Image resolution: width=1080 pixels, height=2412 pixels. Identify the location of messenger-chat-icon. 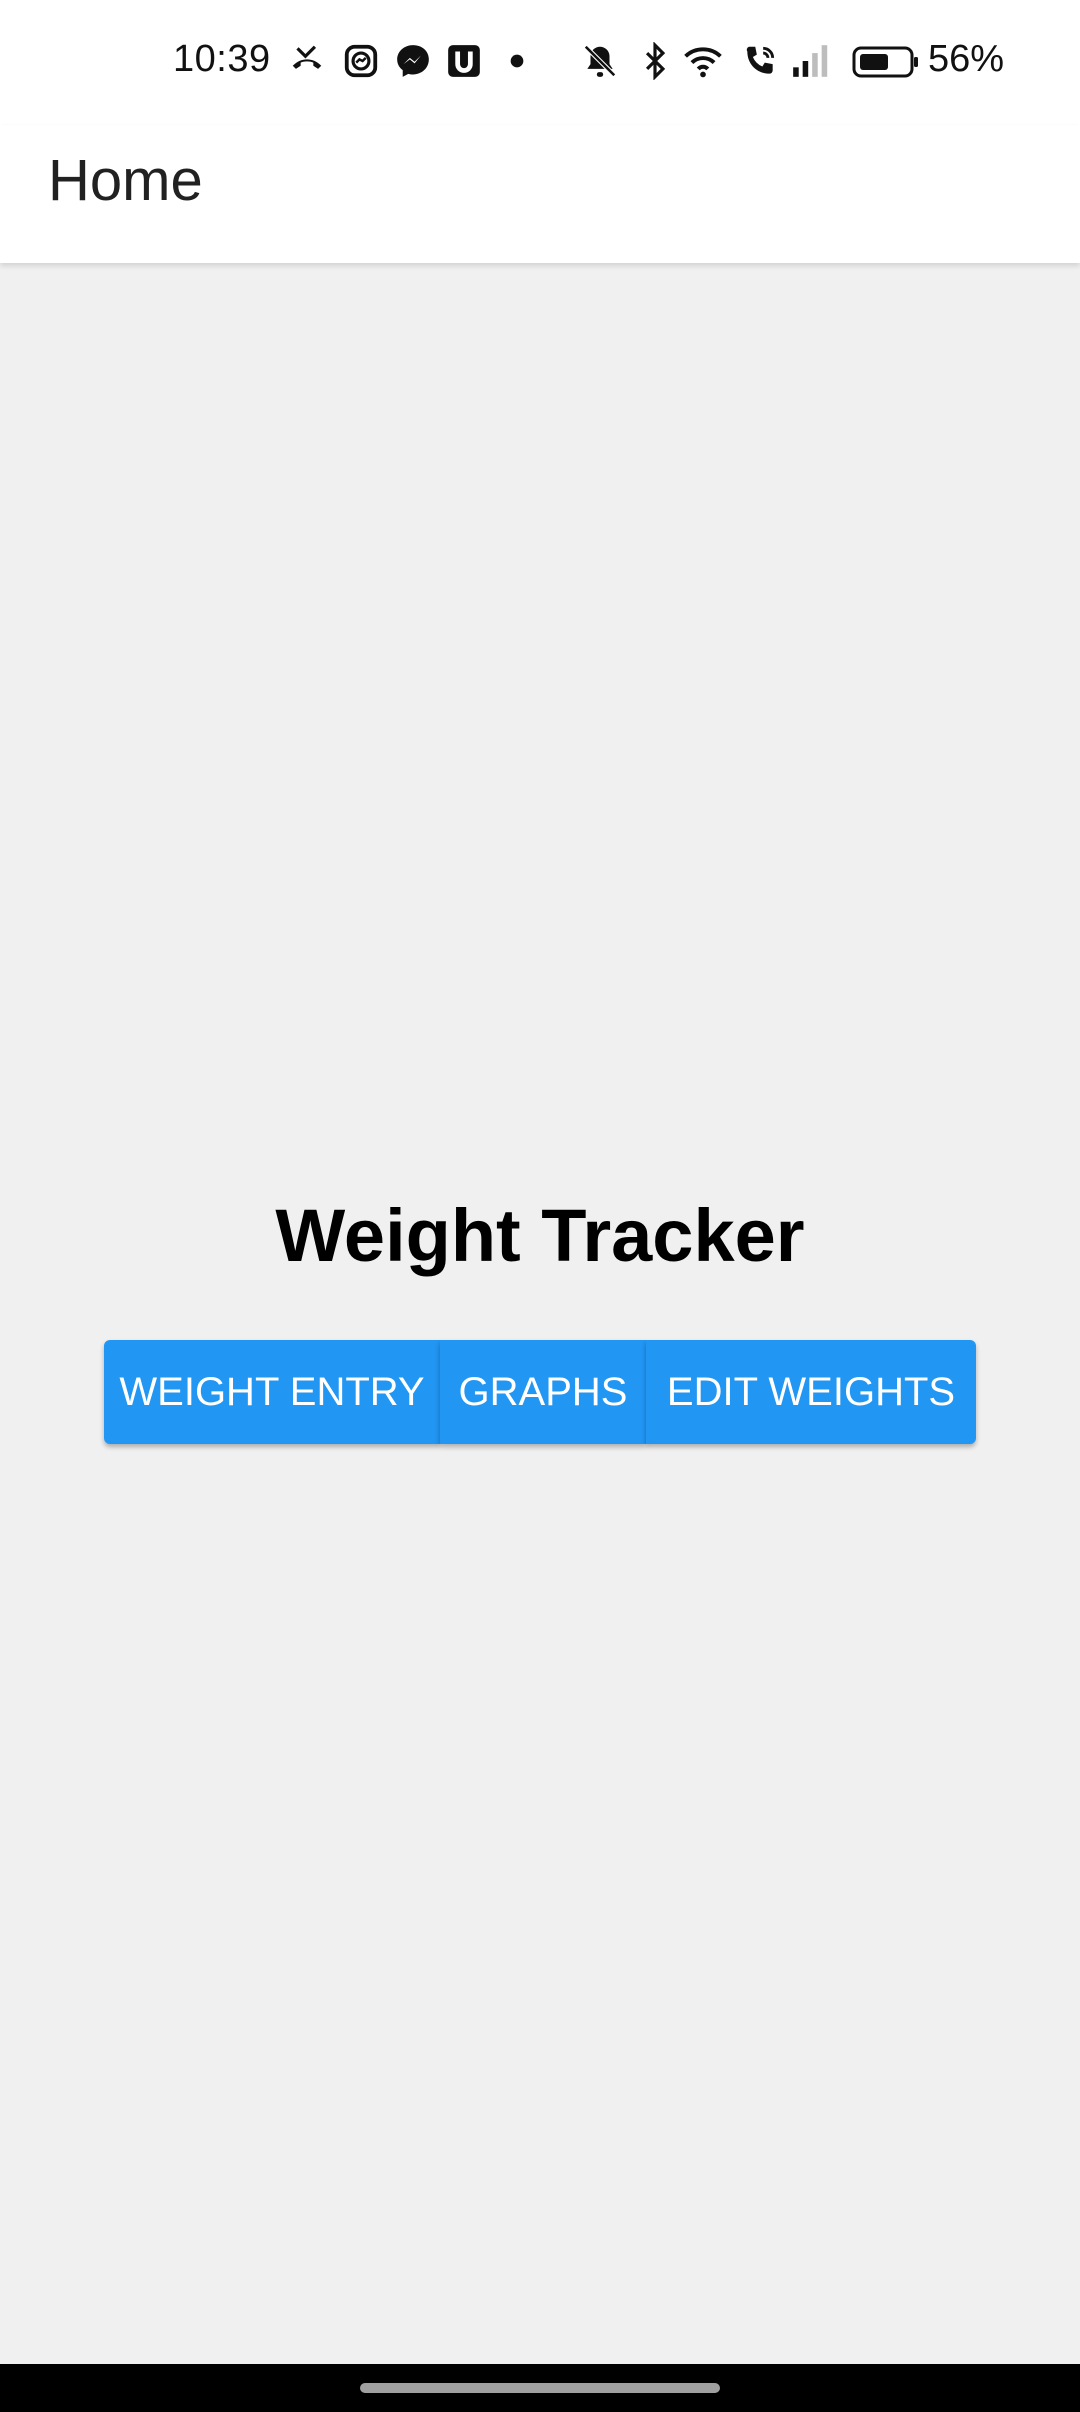
(361, 61).